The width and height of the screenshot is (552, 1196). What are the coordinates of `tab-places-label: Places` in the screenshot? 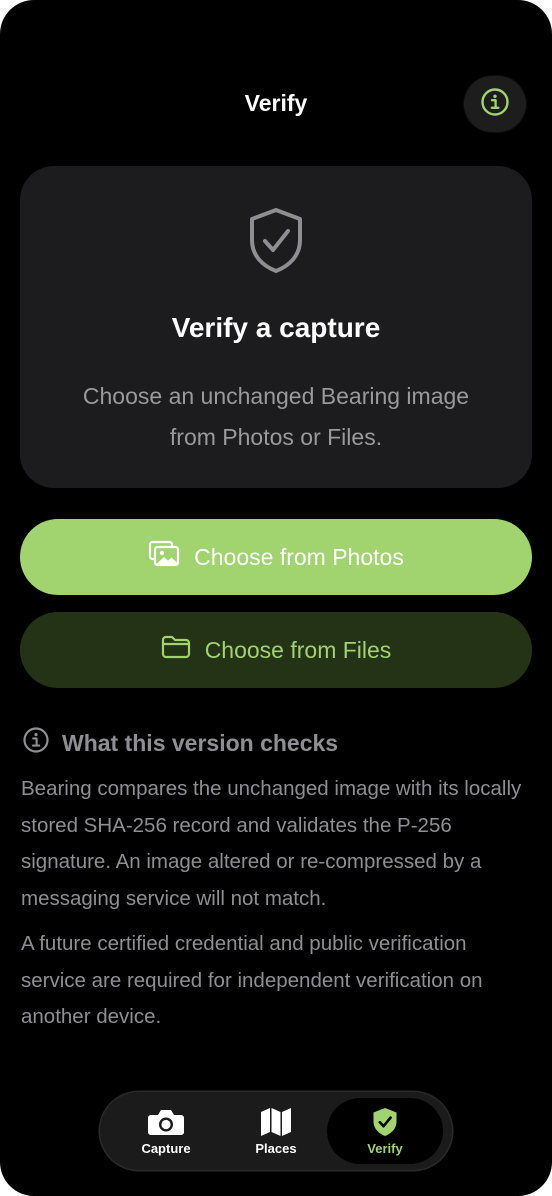 It's located at (276, 1148).